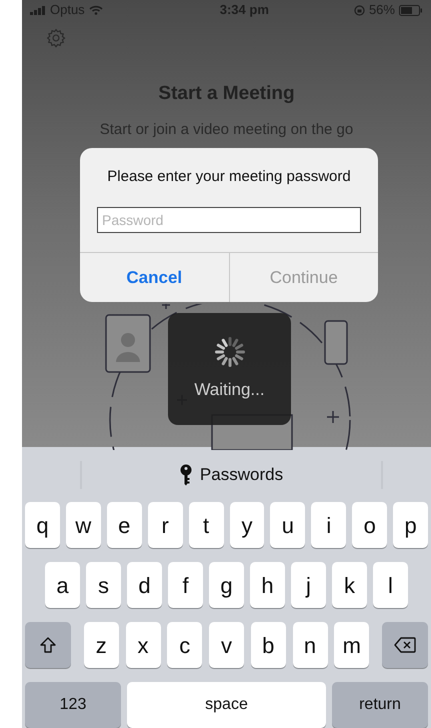 This screenshot has height=728, width=431. I want to click on letter-key: a, so click(62, 585).